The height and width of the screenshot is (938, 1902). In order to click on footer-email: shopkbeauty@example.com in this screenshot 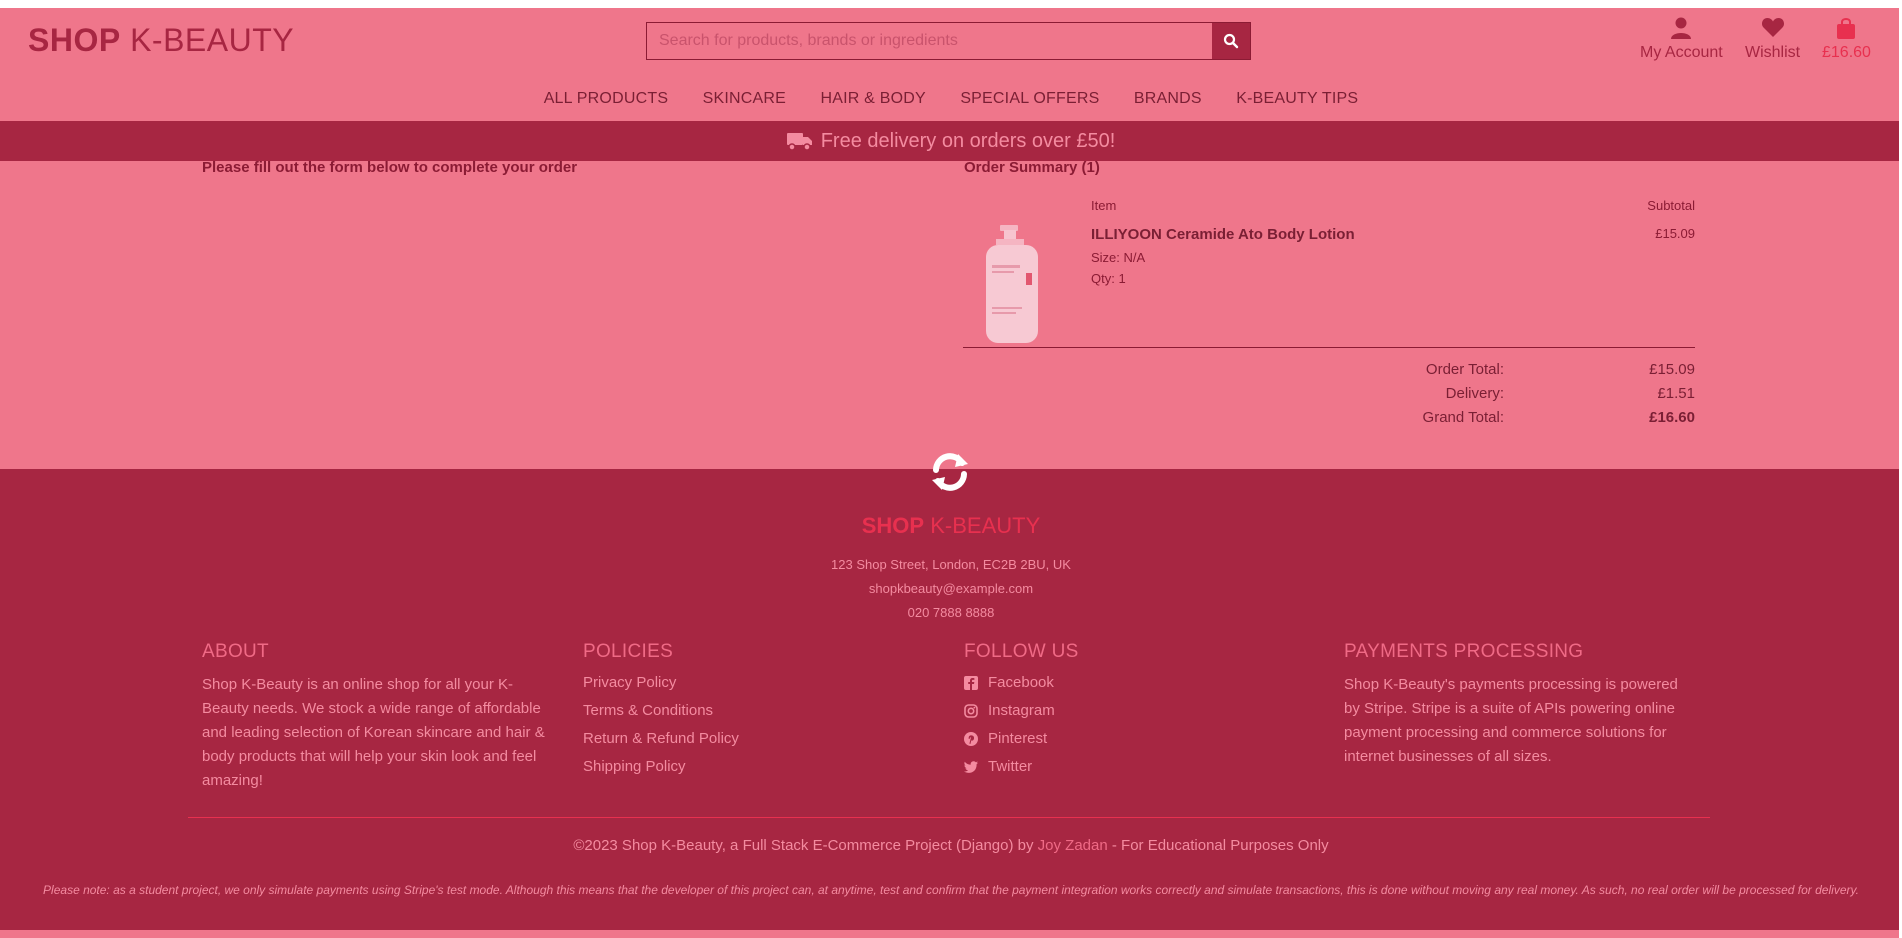, I will do `click(951, 588)`.